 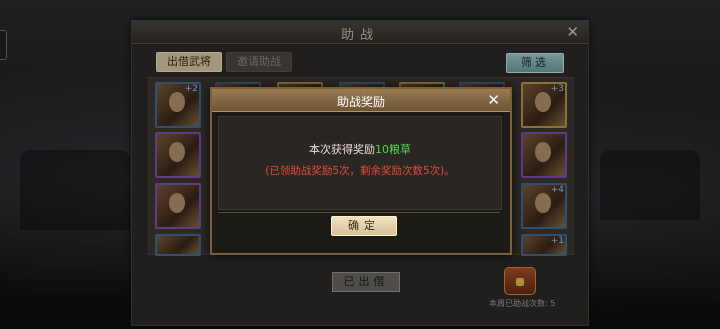 What do you see at coordinates (359, 212) in the screenshot?
I see `divider` at bounding box center [359, 212].